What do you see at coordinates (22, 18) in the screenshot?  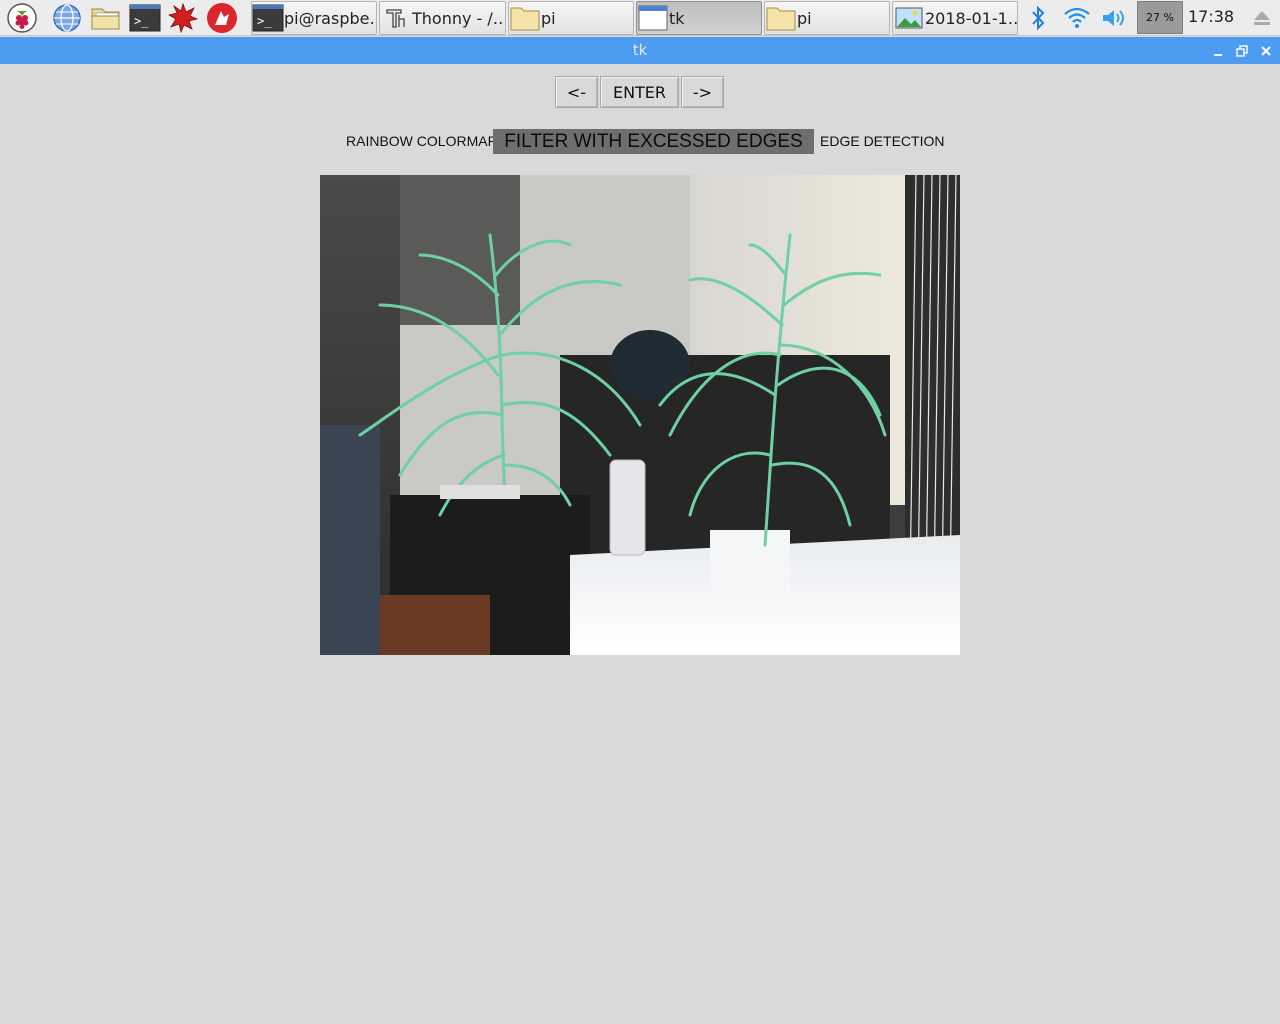 I see `raspberry-menu-icon` at bounding box center [22, 18].